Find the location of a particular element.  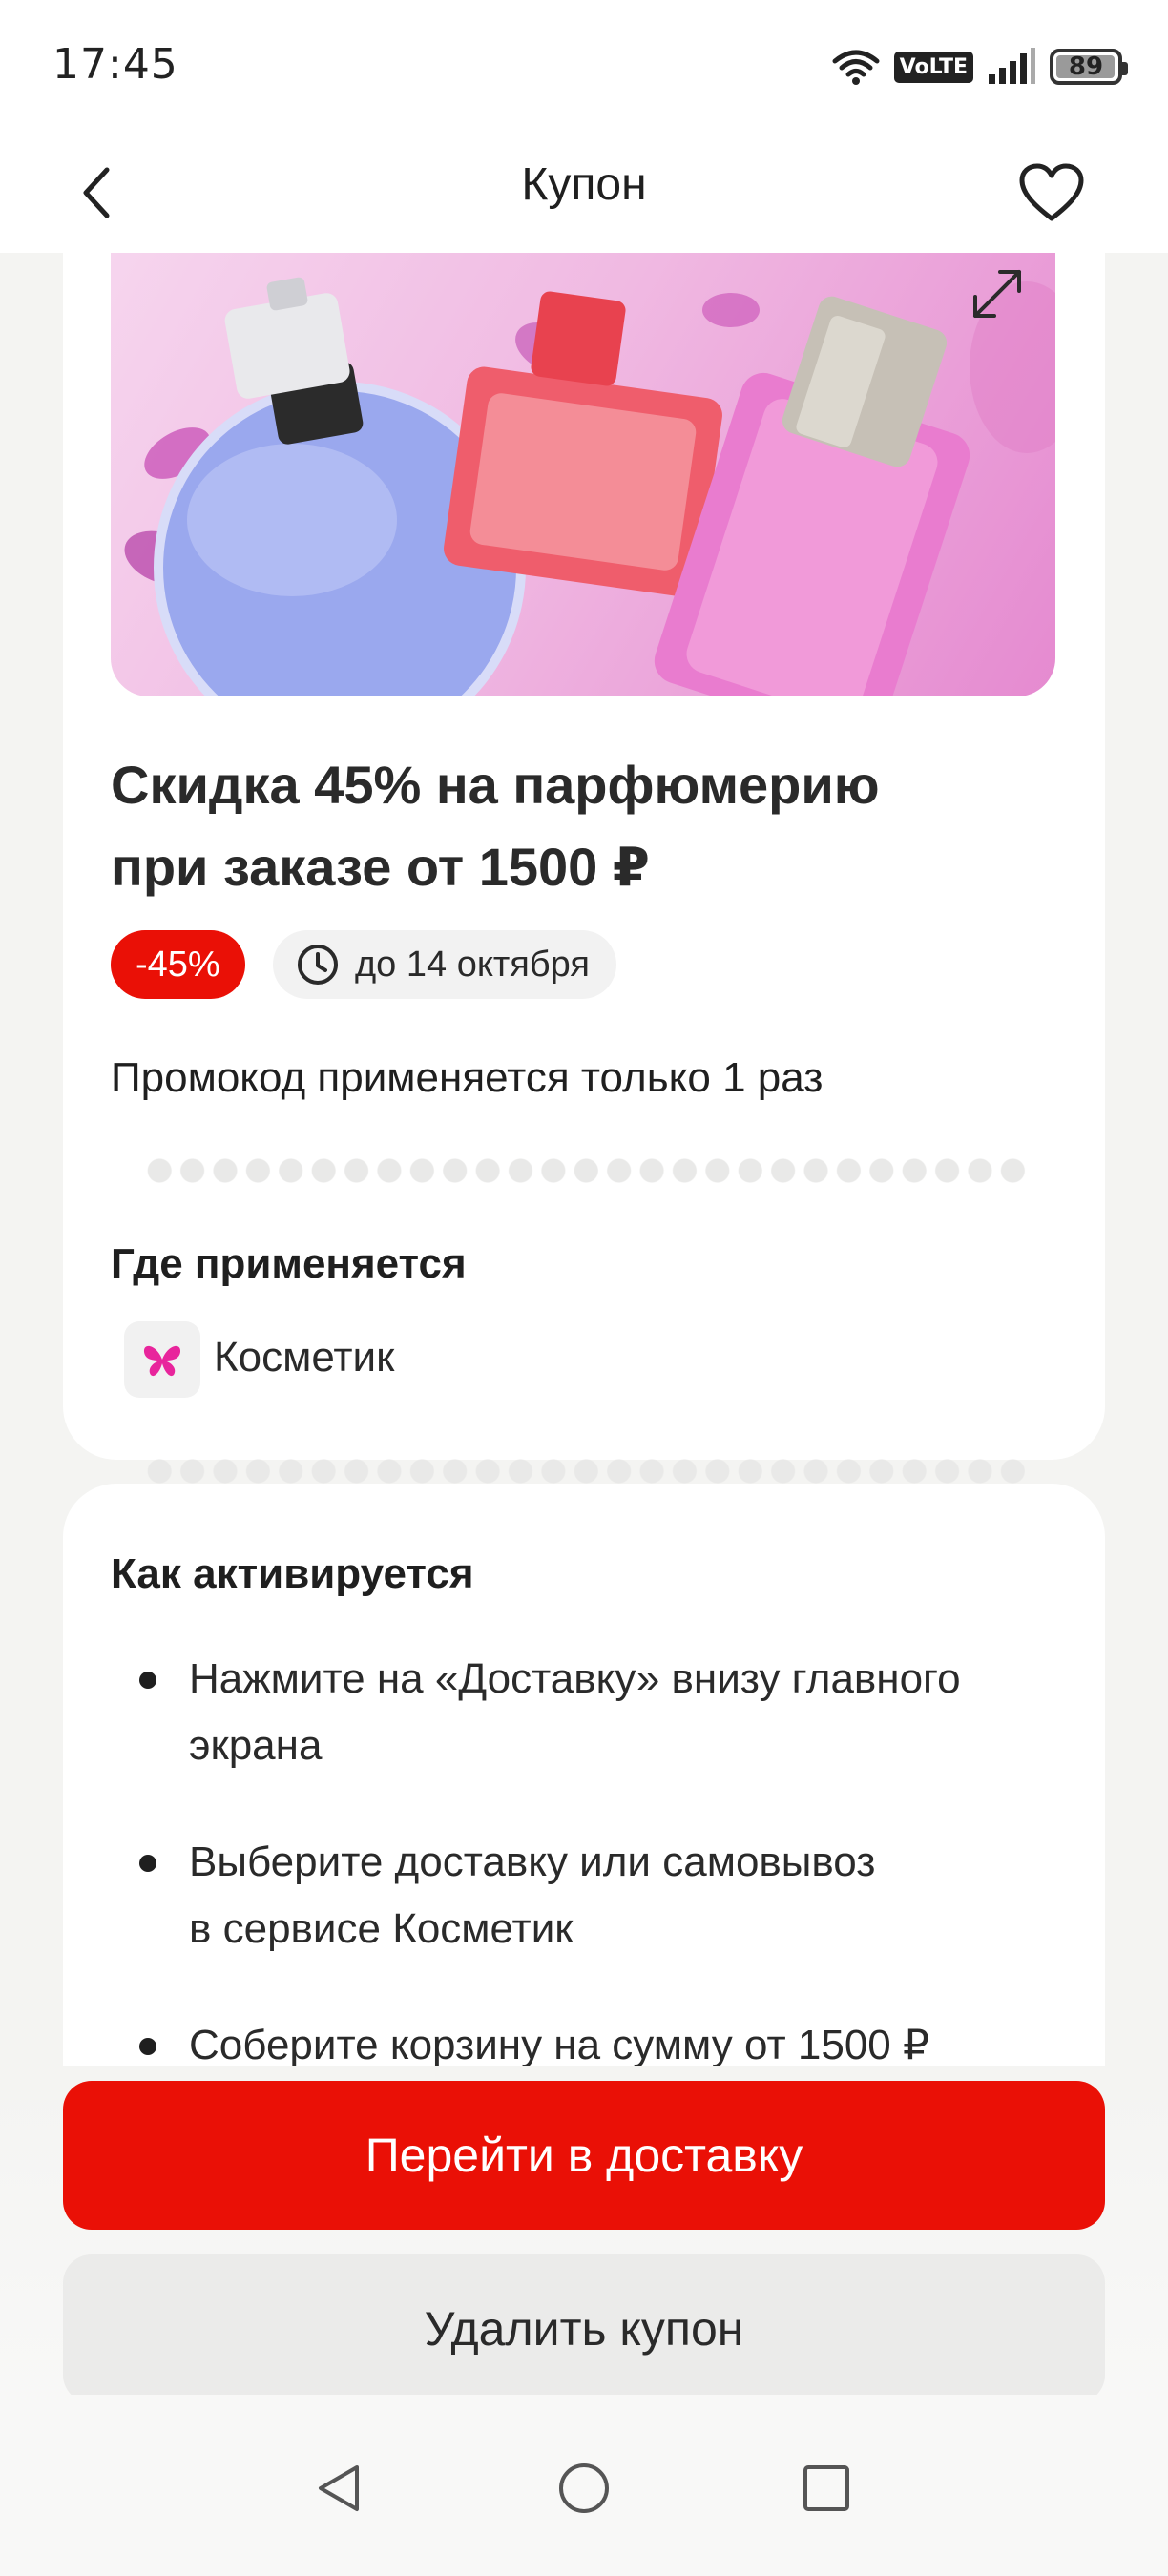

activation-step-line: экрана is located at coordinates (256, 1745).